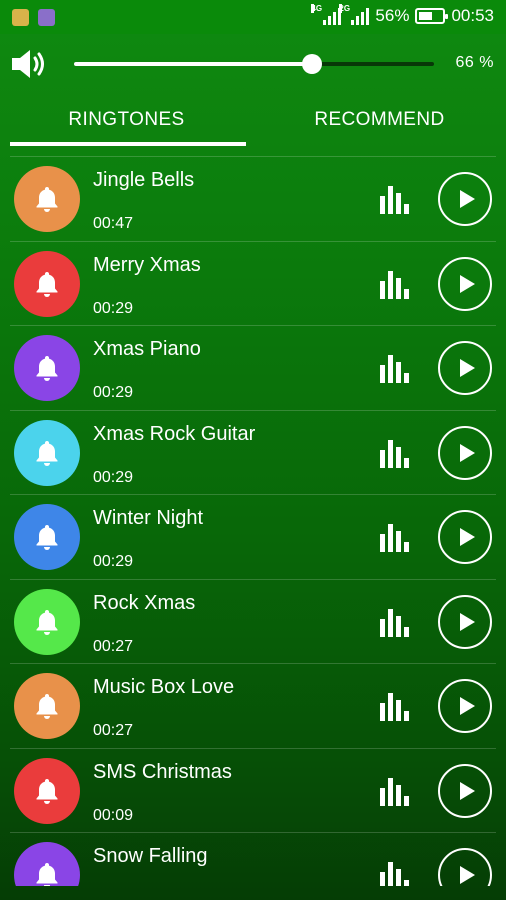 Image resolution: width=506 pixels, height=900 pixels. What do you see at coordinates (345, 8) in the screenshot?
I see `network-label-2: 2G` at bounding box center [345, 8].